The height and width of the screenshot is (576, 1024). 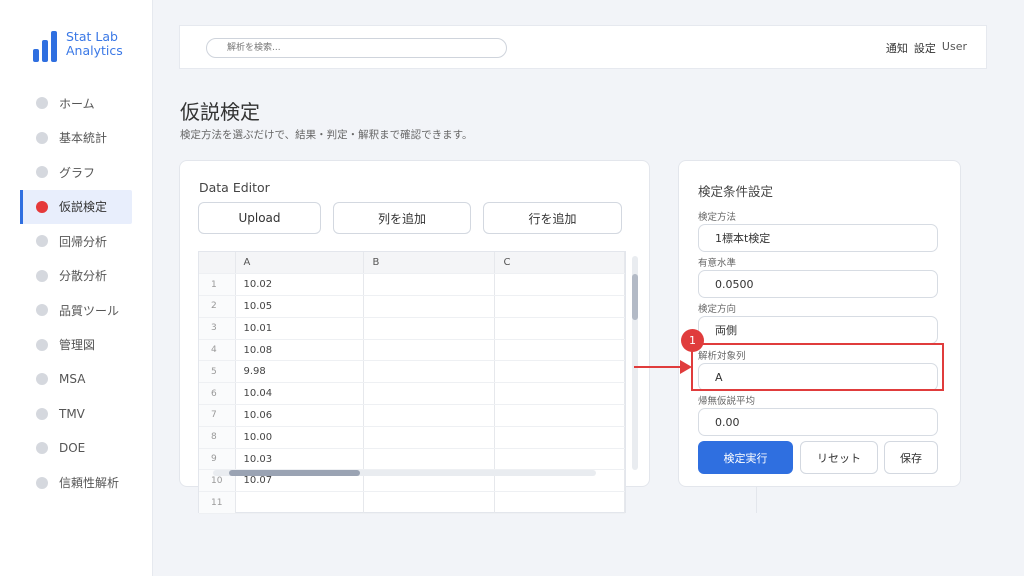 I want to click on cell-a: 9.98, so click(x=299, y=372).